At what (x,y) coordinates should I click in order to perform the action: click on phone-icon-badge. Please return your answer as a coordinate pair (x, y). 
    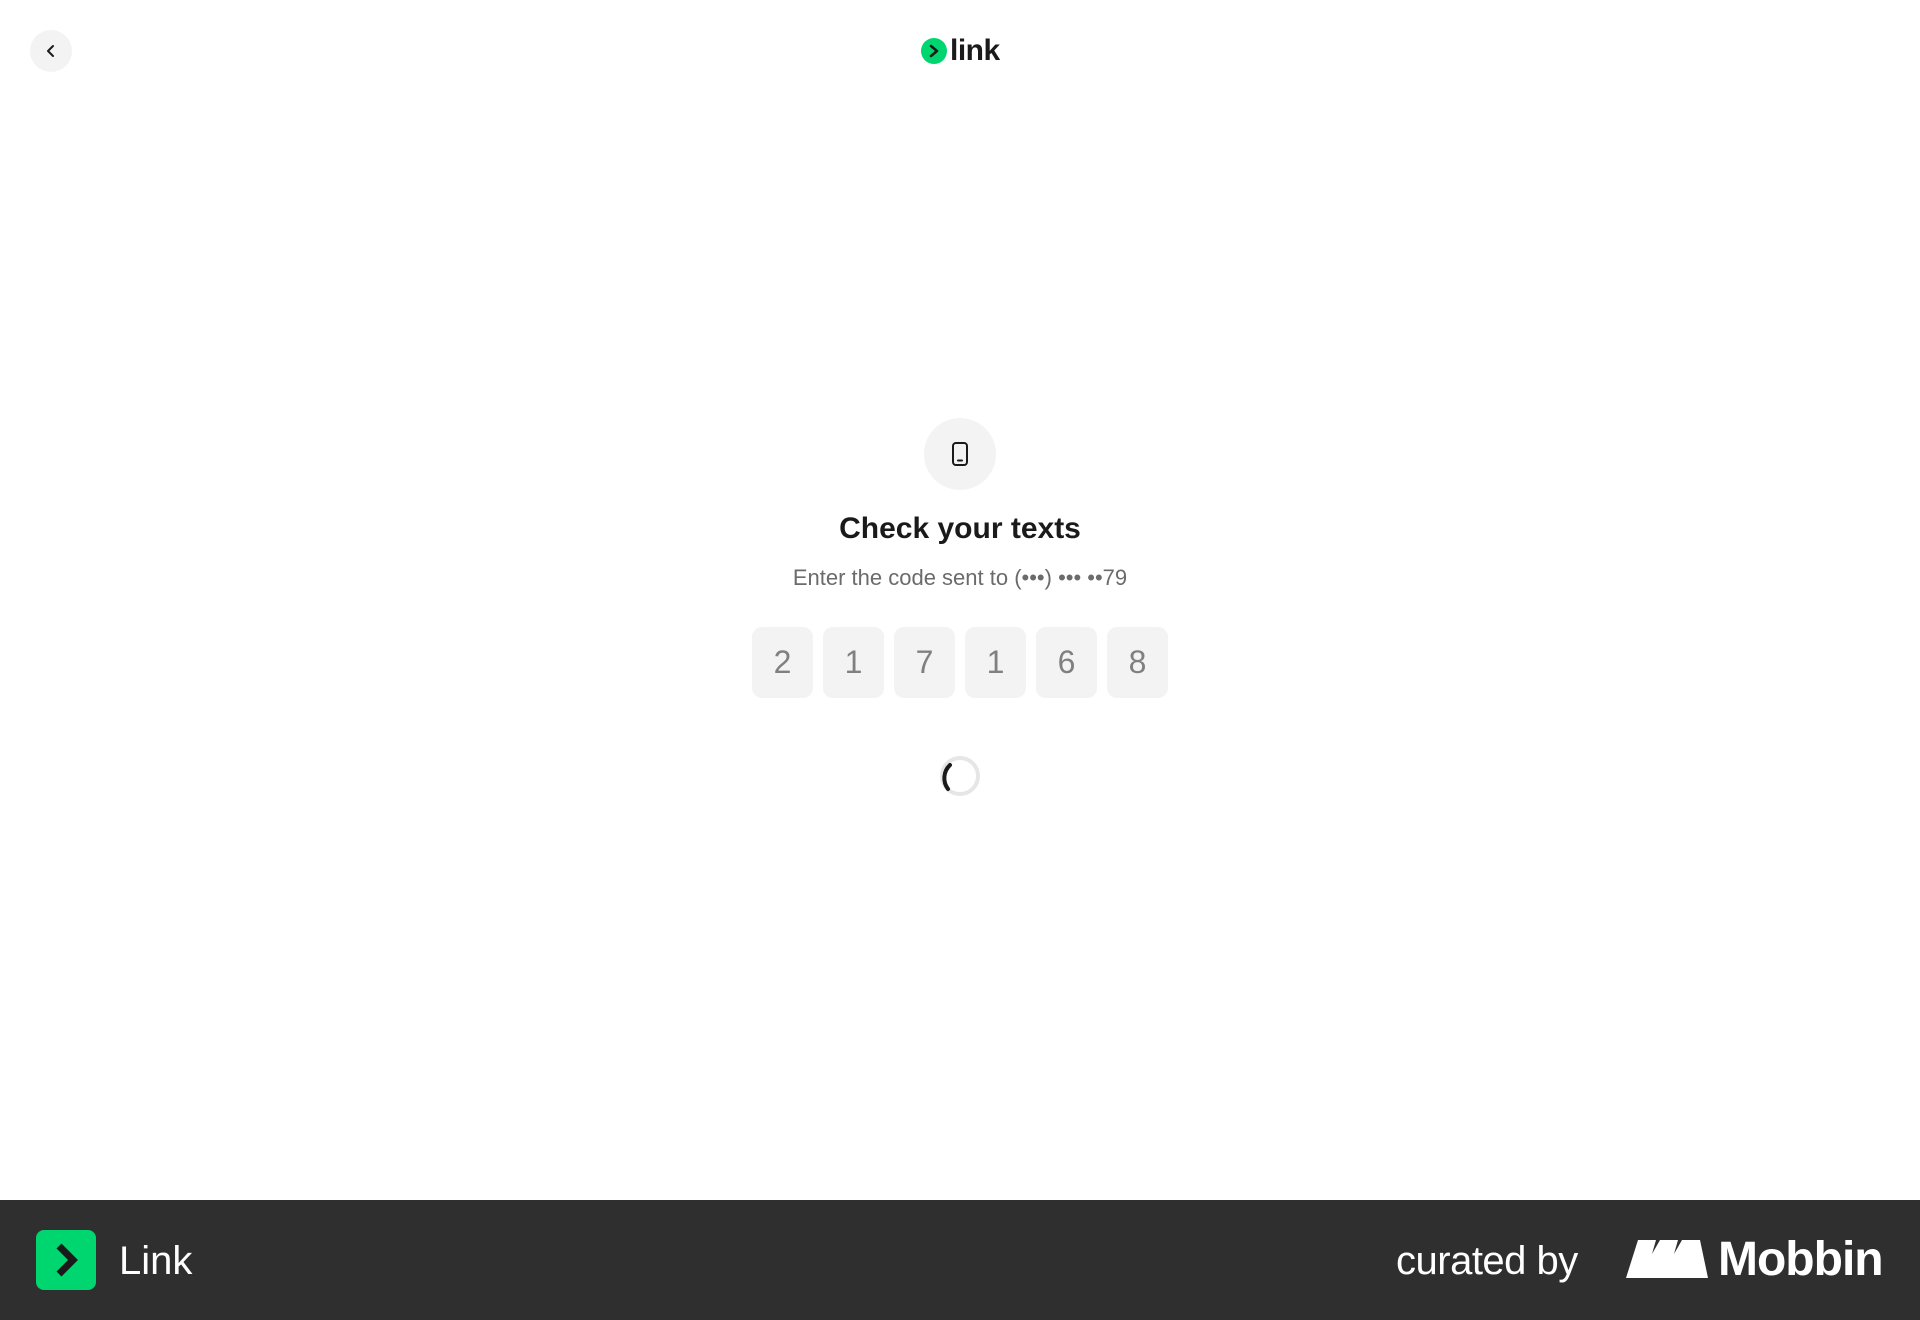
    Looking at the image, I should click on (960, 454).